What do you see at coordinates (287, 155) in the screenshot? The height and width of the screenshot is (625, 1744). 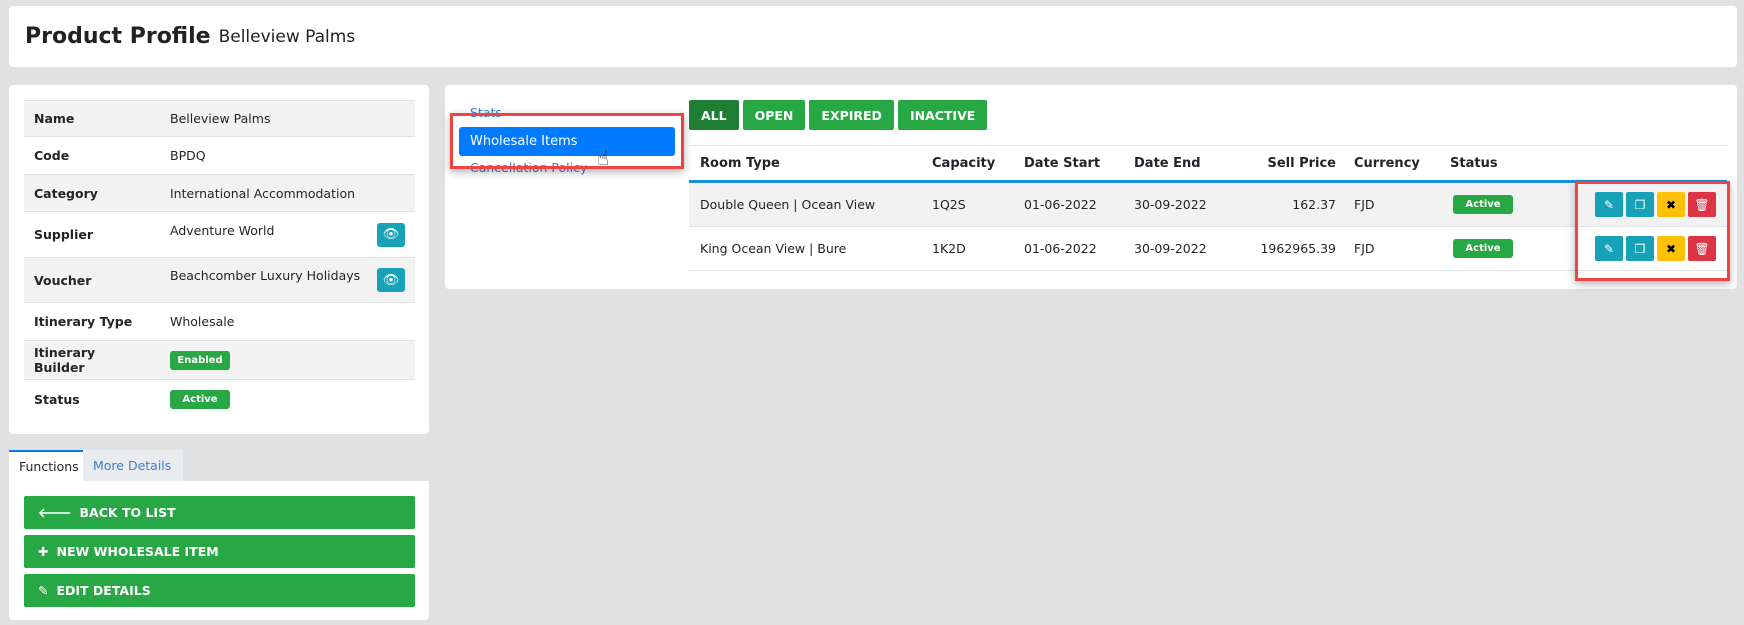 I see `info-value: BPDQ` at bounding box center [287, 155].